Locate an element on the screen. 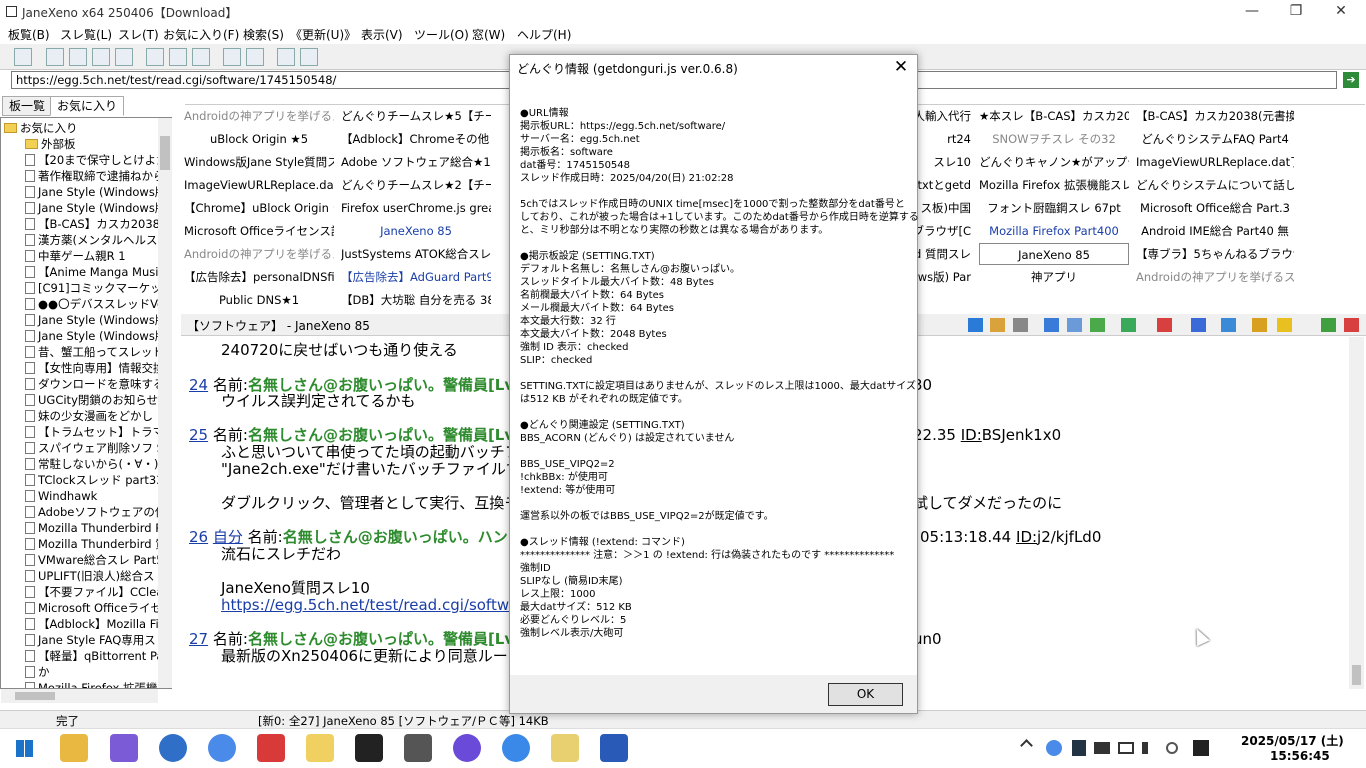 This screenshot has height=768, width=1366. thread-list-item: Windows版Jane Style質問ス is located at coordinates (259, 162).